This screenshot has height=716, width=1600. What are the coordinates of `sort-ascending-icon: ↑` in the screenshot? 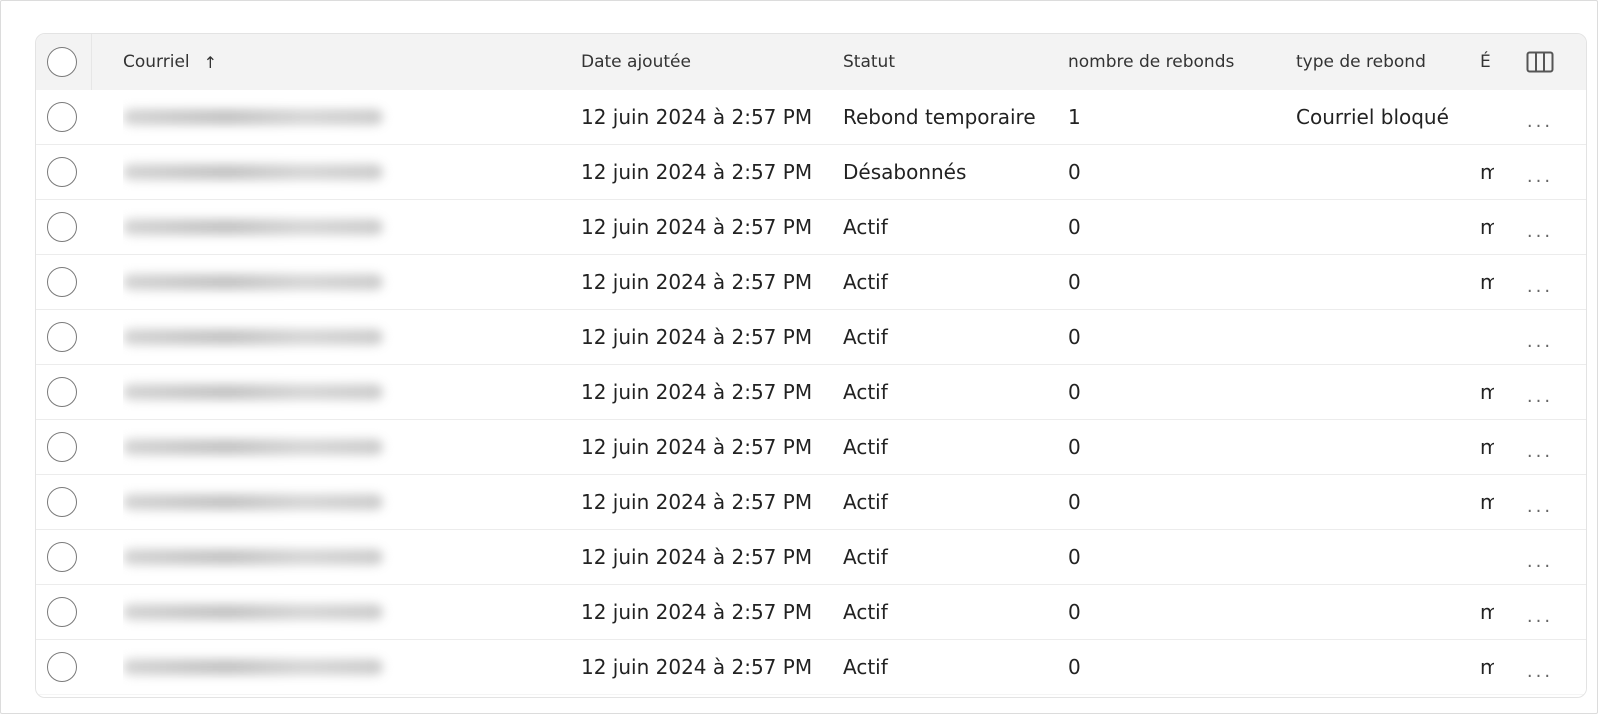 It's located at (210, 62).